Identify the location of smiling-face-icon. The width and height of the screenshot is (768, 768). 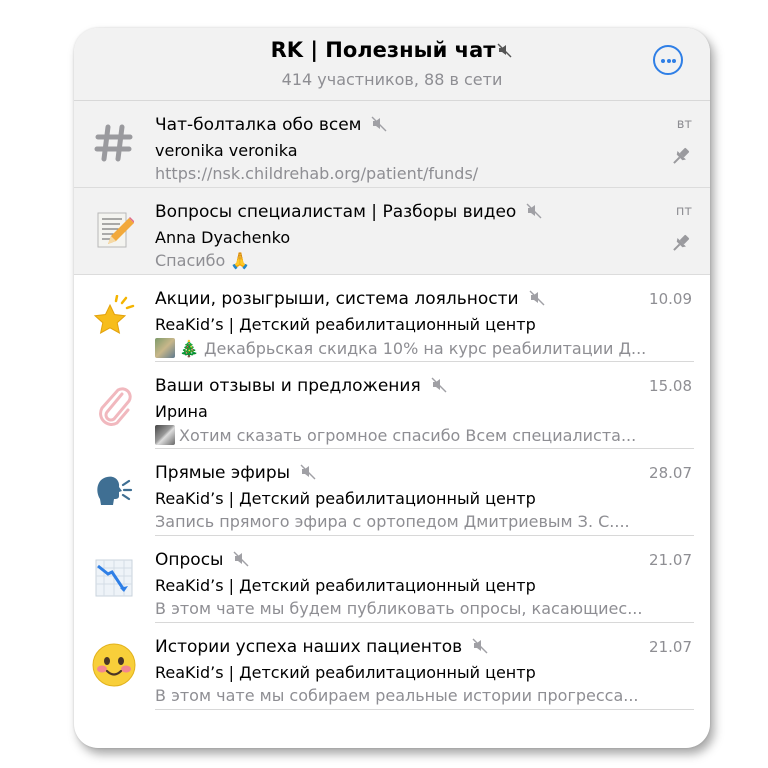
(114, 665).